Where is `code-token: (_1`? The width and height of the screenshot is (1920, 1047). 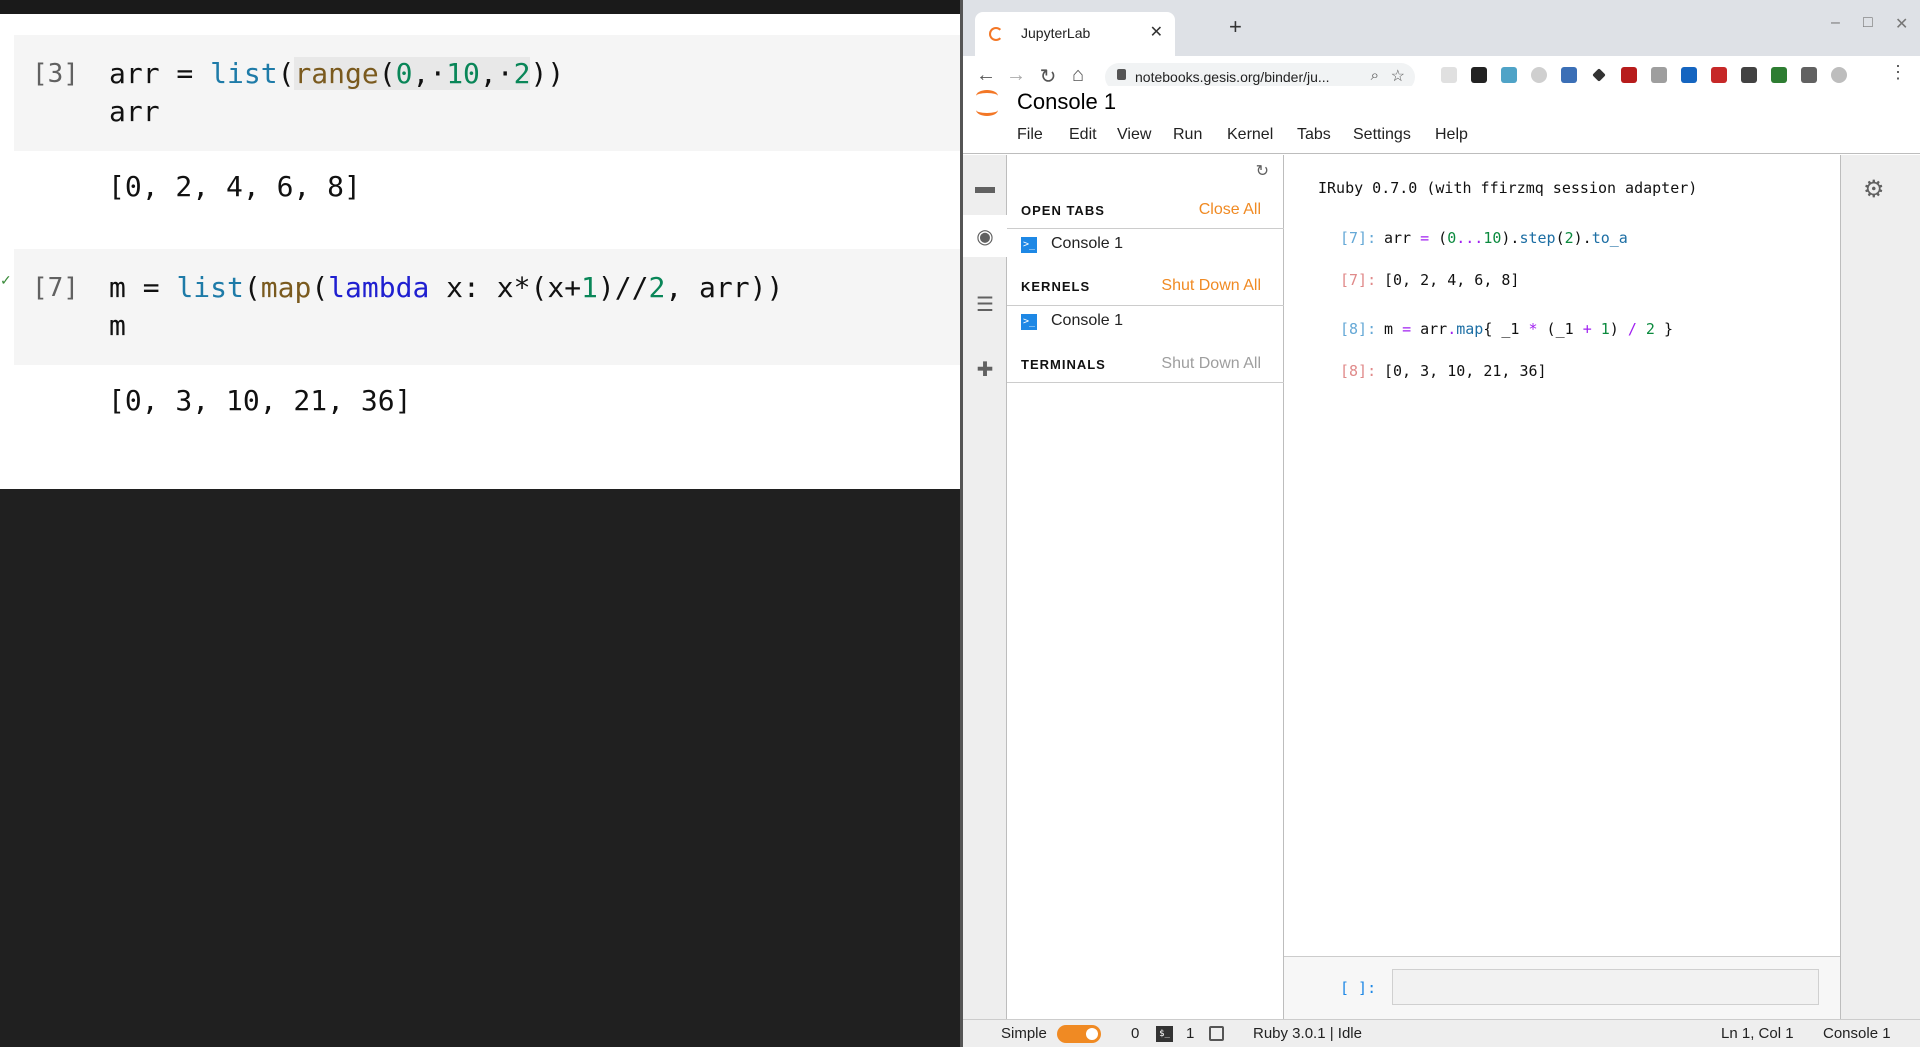
code-token: (_1 is located at coordinates (1560, 329).